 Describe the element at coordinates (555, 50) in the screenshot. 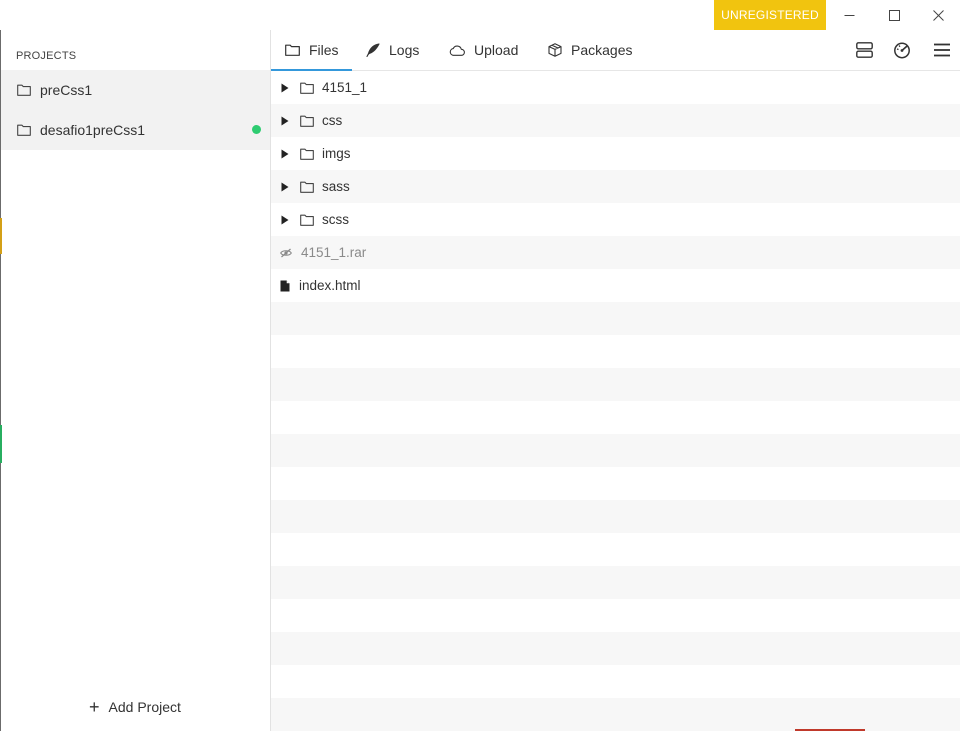

I see `box-icon` at that location.